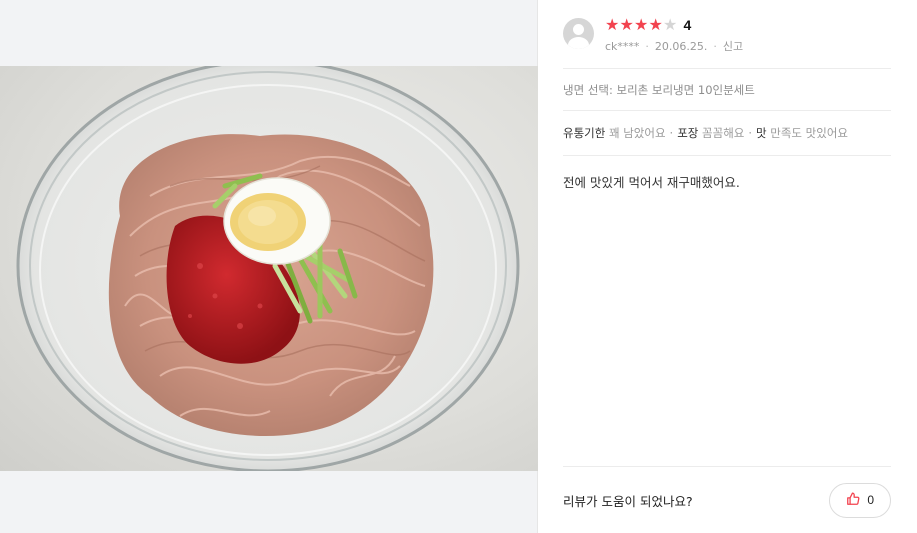 This screenshot has width=917, height=533. I want to click on review-header: ★ ★ ★ ★ ★ 4 ck**** · 20.06.25. · 신고, so click(727, 34).